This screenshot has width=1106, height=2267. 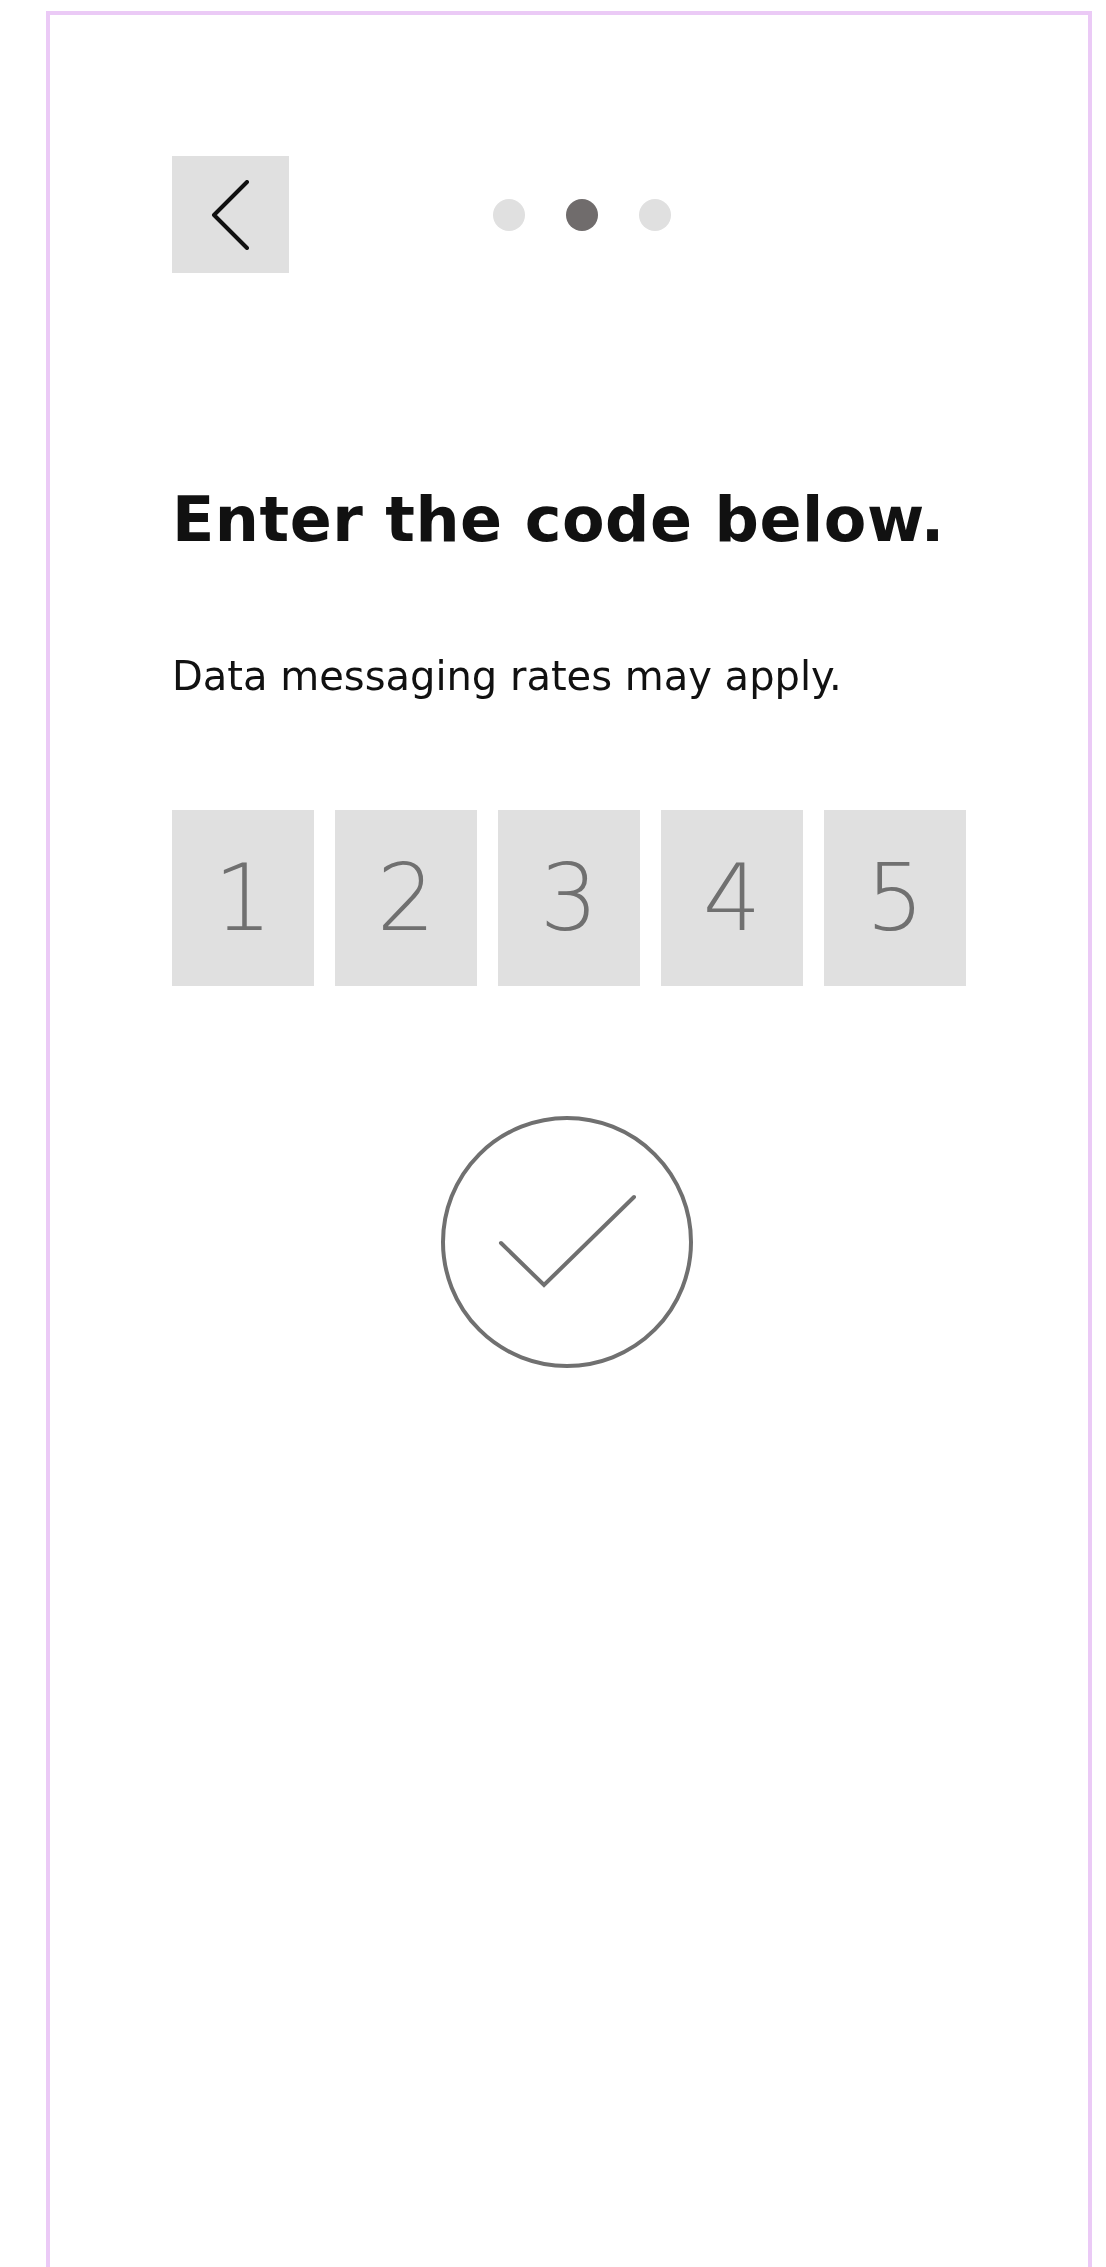 I want to click on back-icon, so click(x=230, y=214).